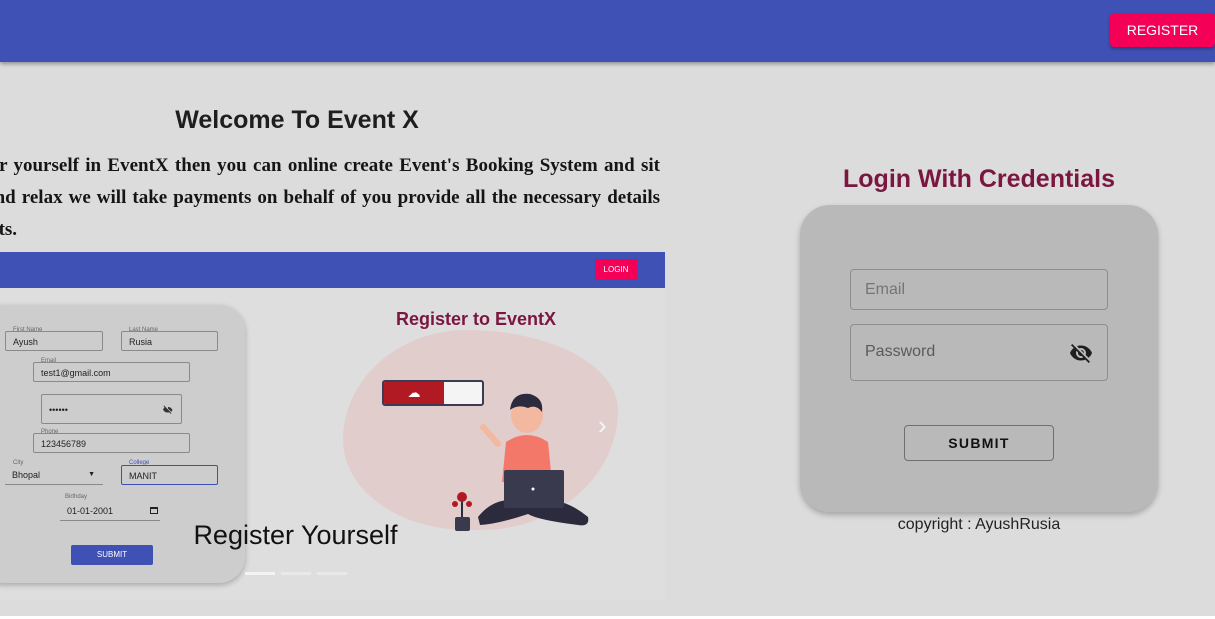 The image size is (1215, 619). What do you see at coordinates (979, 443) in the screenshot?
I see `login-submit-button: SUBMIT` at bounding box center [979, 443].